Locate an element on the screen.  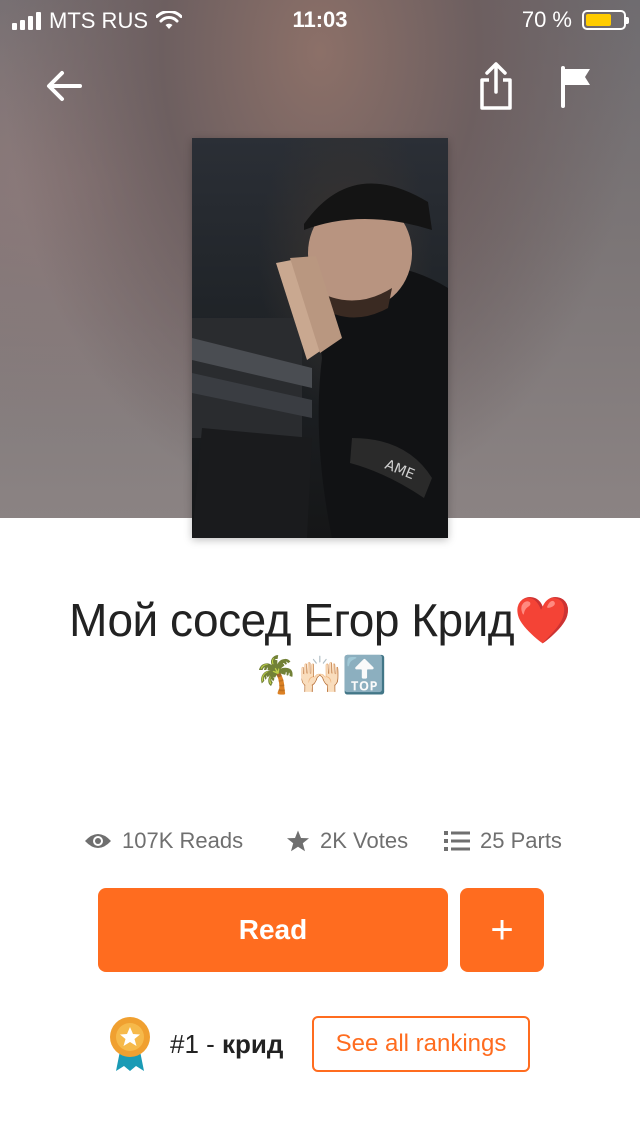
report-button is located at coordinates (576, 86).